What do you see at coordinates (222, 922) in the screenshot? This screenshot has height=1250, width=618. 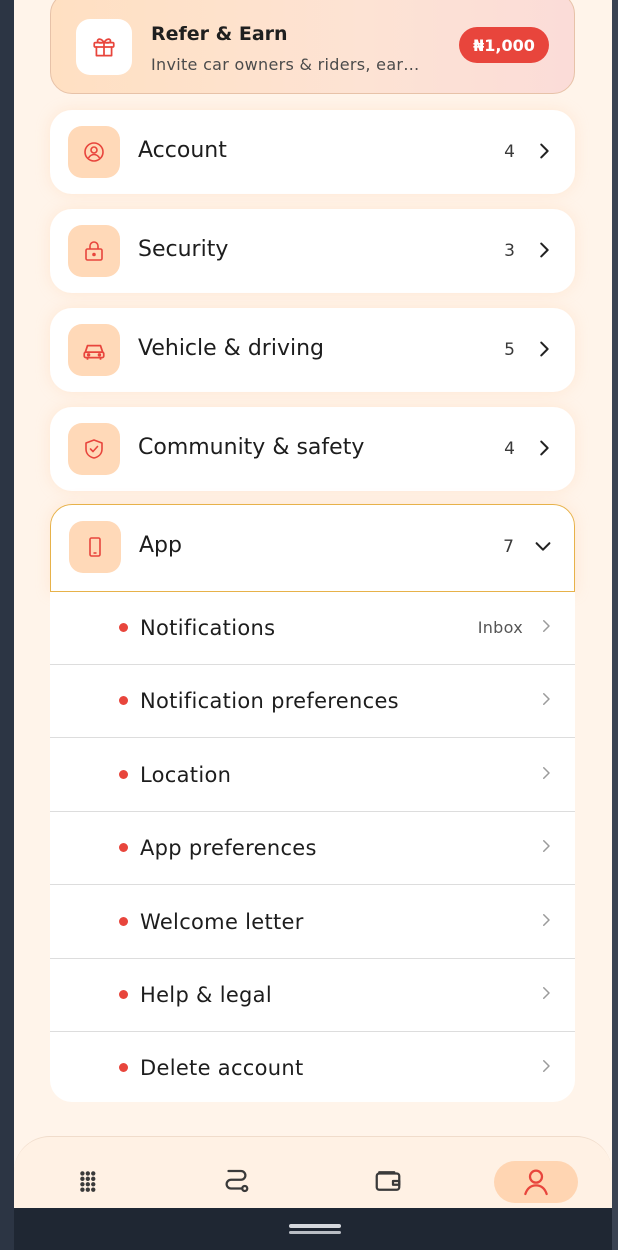 I see `submenu-item-label: Welcome letter` at bounding box center [222, 922].